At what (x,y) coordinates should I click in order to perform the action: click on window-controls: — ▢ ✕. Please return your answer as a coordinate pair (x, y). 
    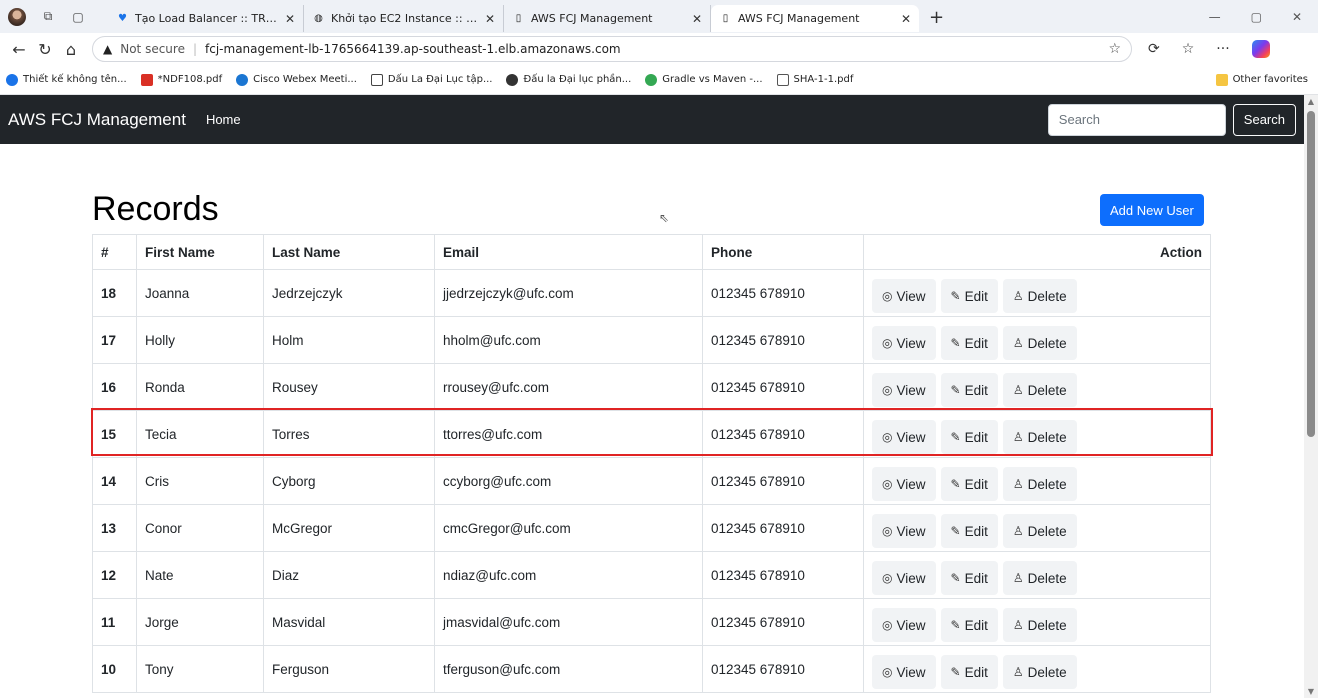
    Looking at the image, I should click on (1263, 17).